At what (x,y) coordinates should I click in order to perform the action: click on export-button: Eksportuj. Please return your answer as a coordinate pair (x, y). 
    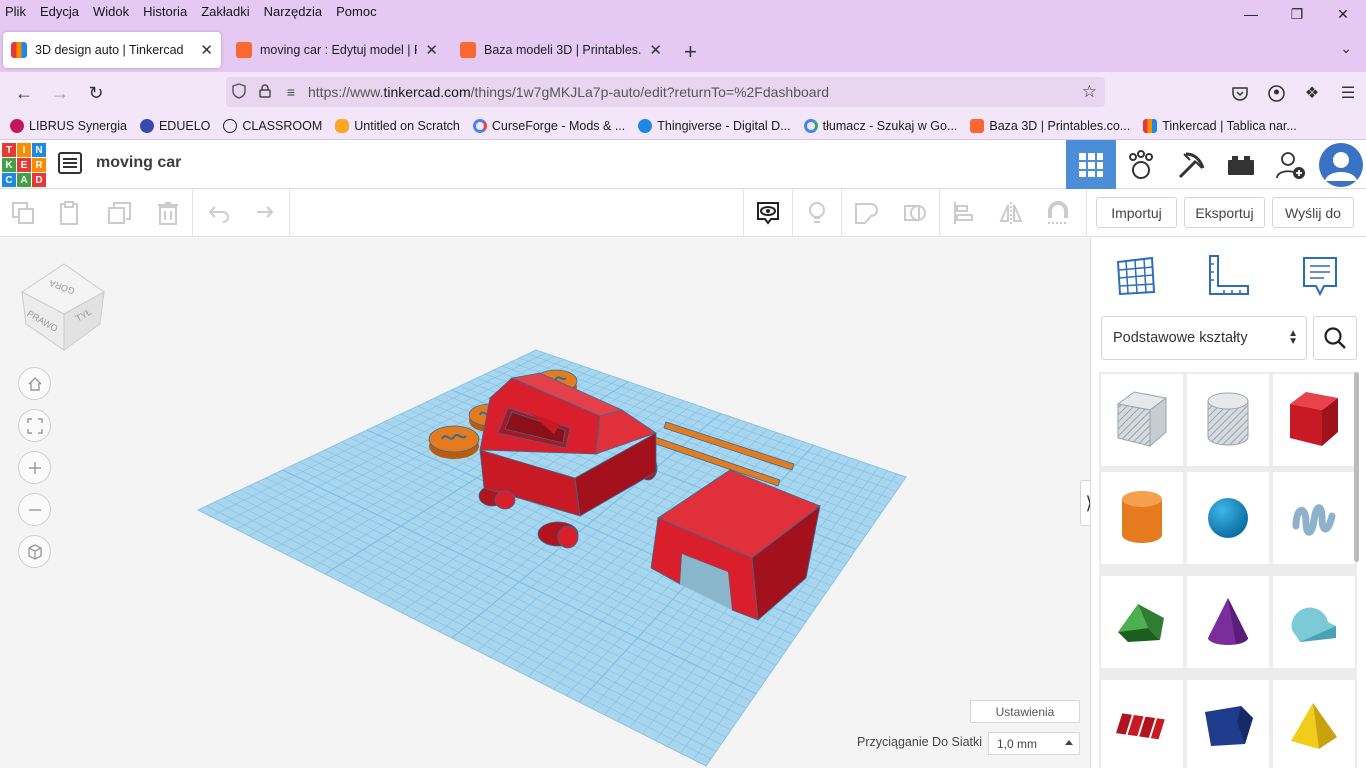
    Looking at the image, I should click on (1224, 212).